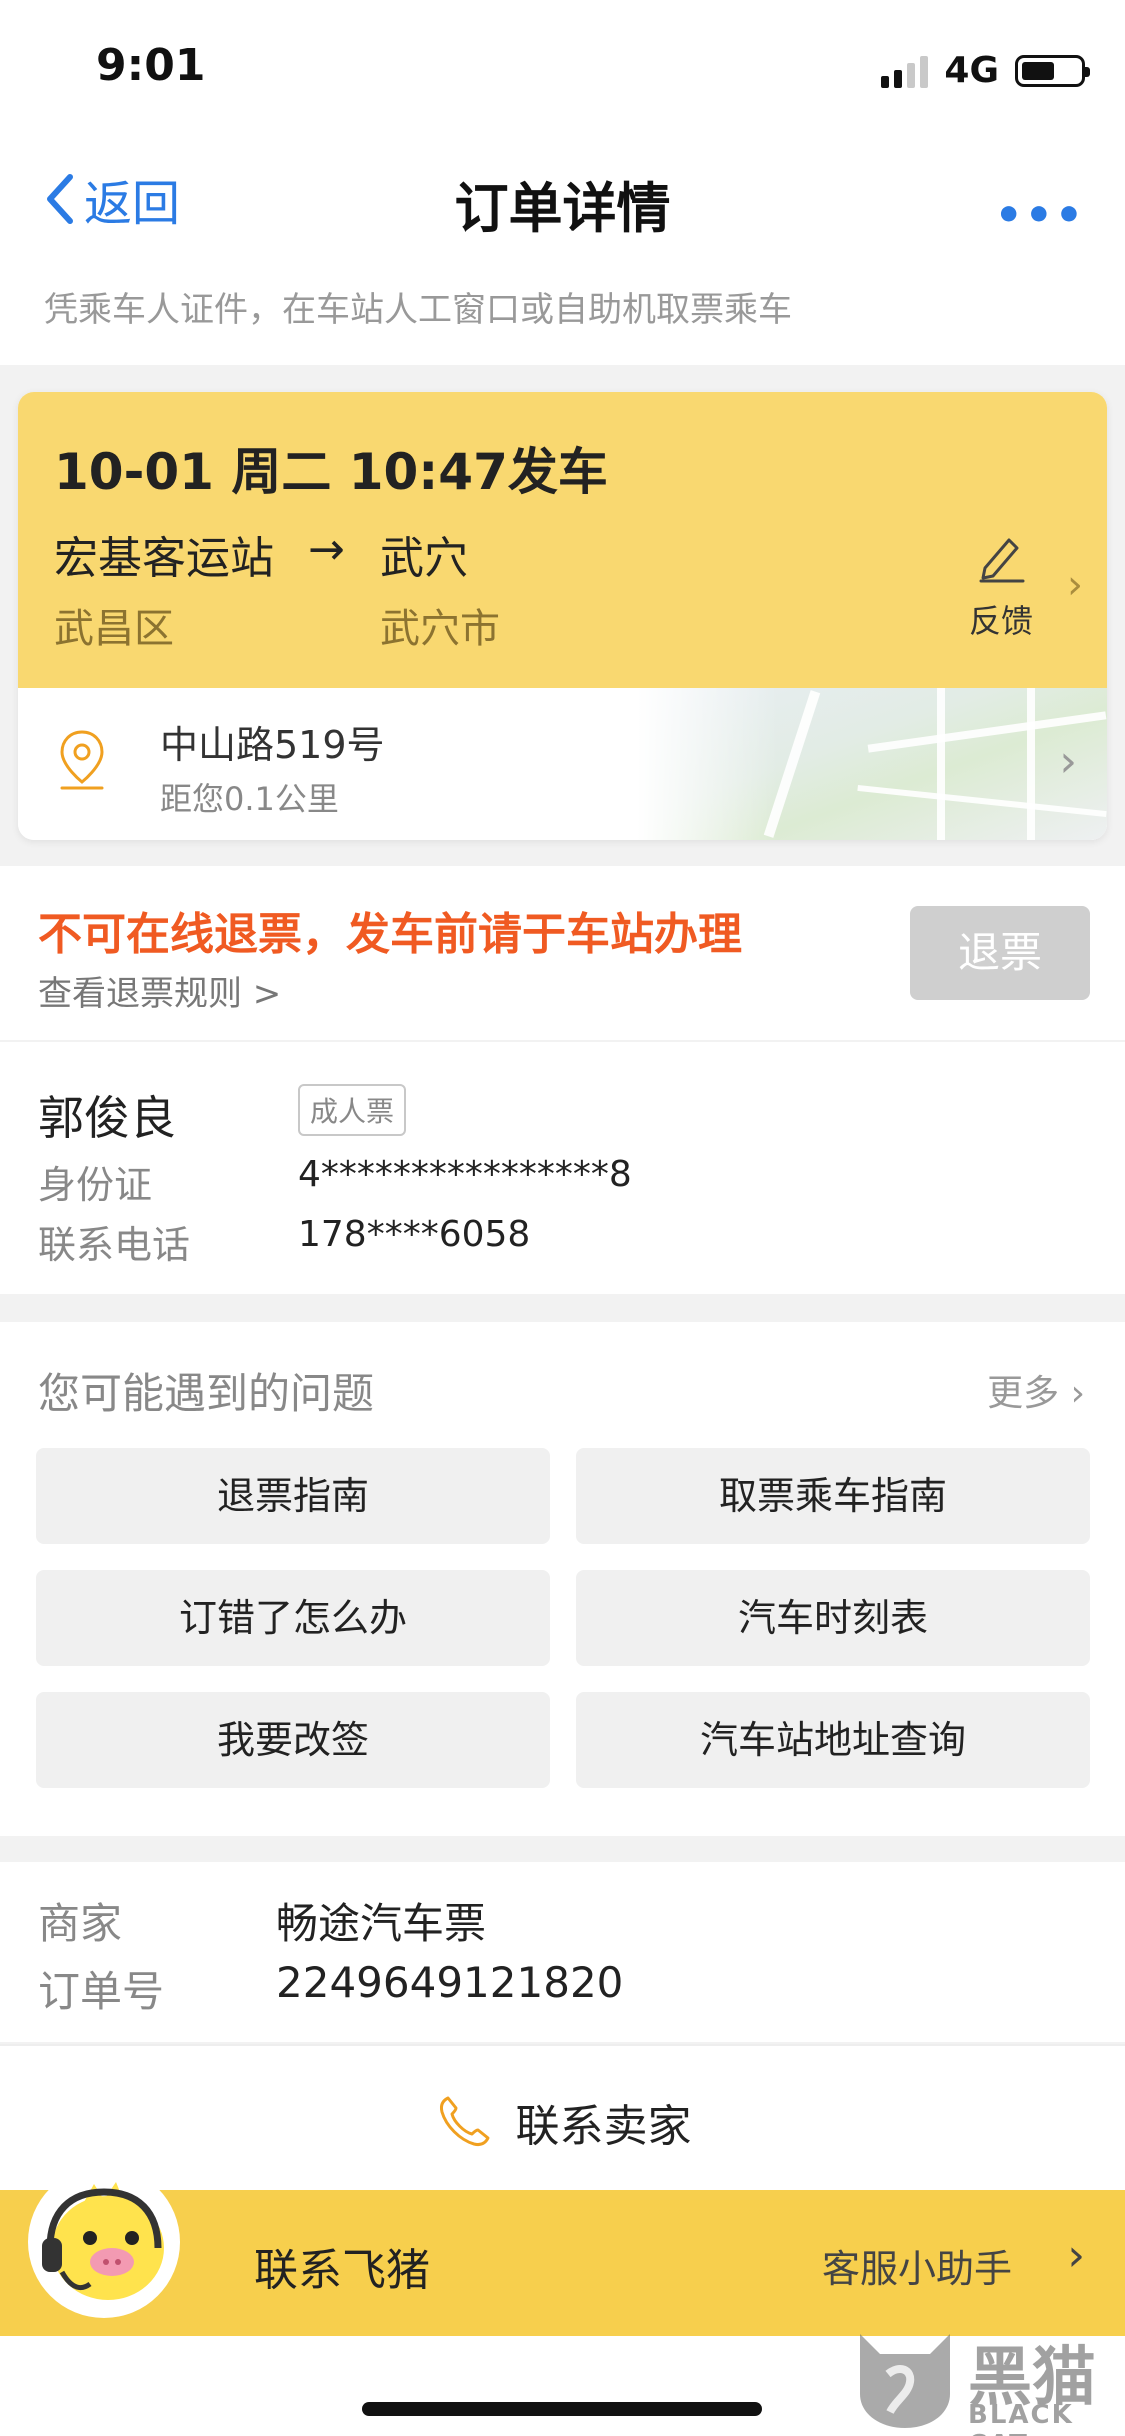  I want to click on pickup-tip: 凭乘车人证件，在车站人工窗口或自助机取票乘车, so click(562, 312).